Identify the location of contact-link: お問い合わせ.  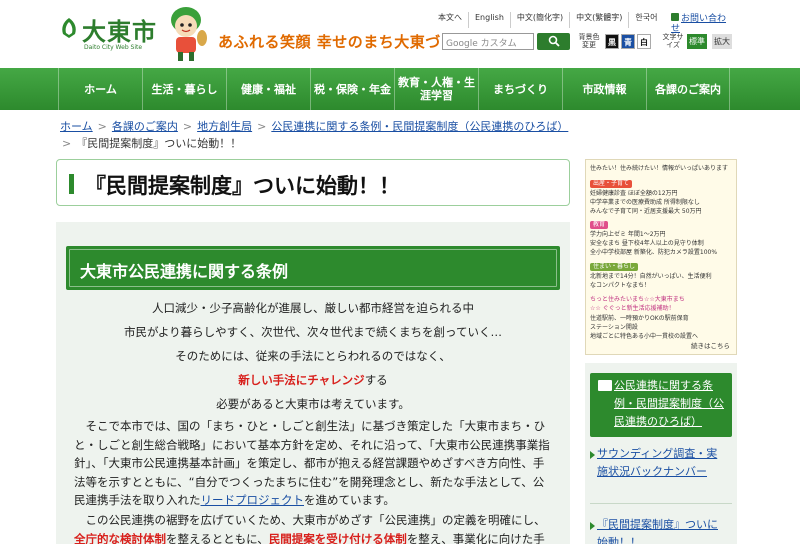
(701, 23).